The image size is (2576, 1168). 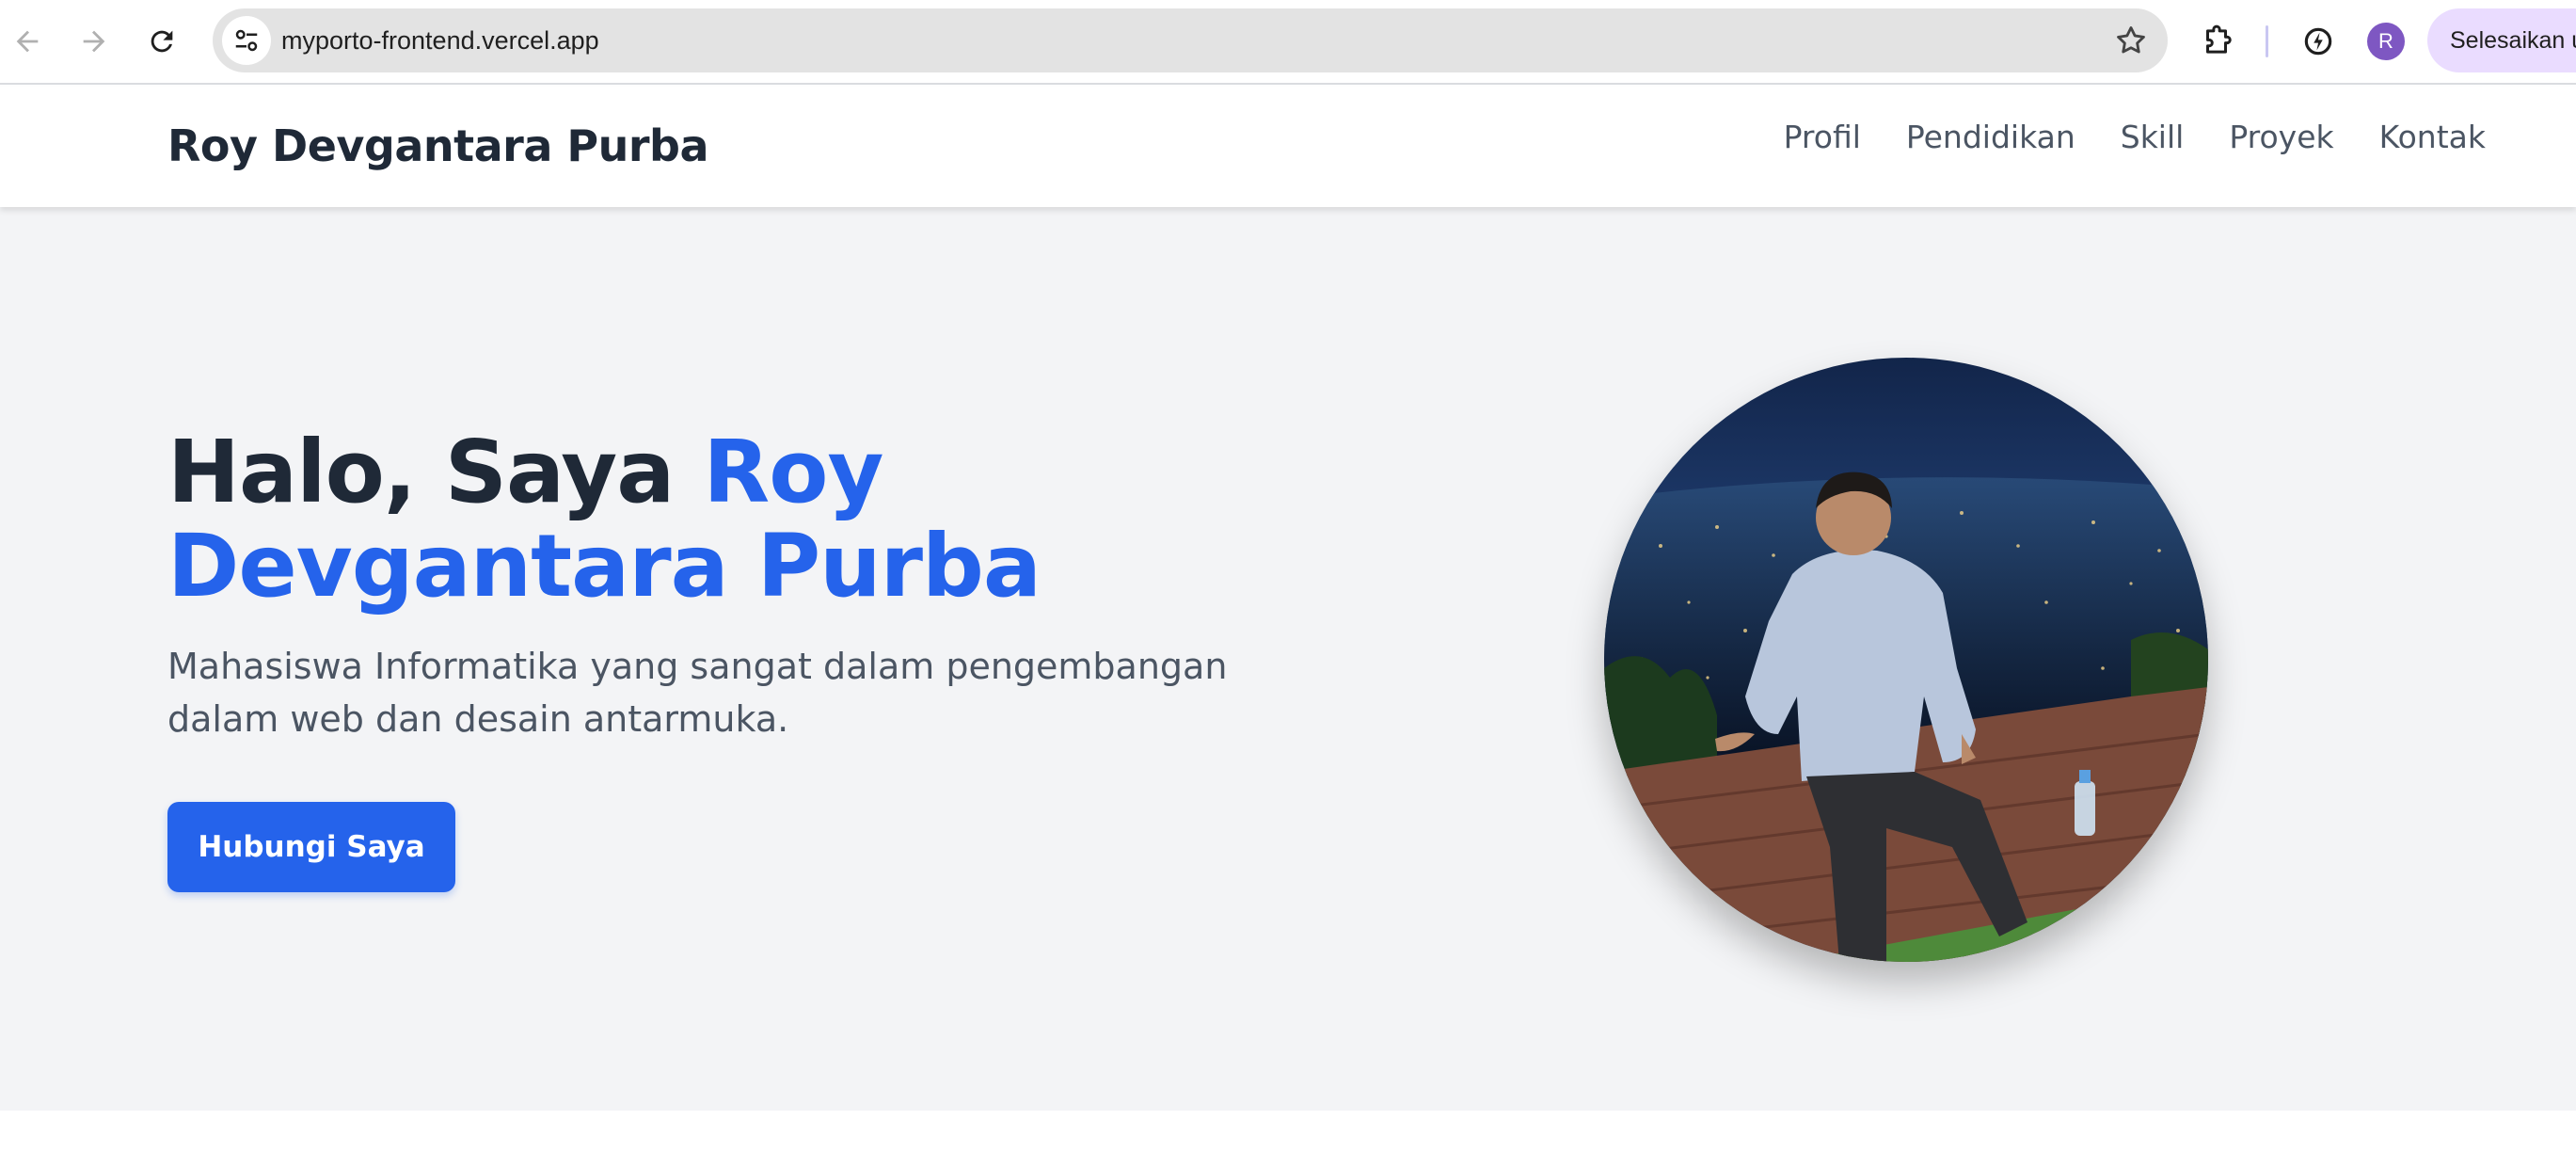 I want to click on forward-arrow-icon, so click(x=94, y=41).